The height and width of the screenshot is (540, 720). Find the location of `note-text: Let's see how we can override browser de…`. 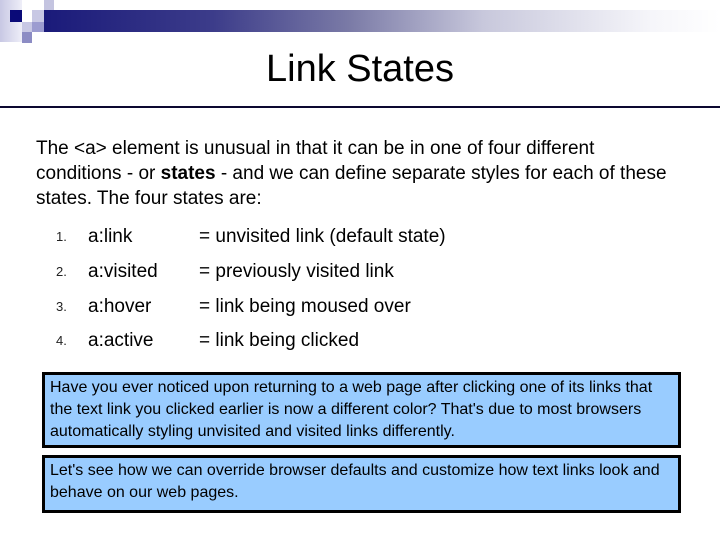

note-text: Let's see how we can override browser de… is located at coordinates (355, 481).